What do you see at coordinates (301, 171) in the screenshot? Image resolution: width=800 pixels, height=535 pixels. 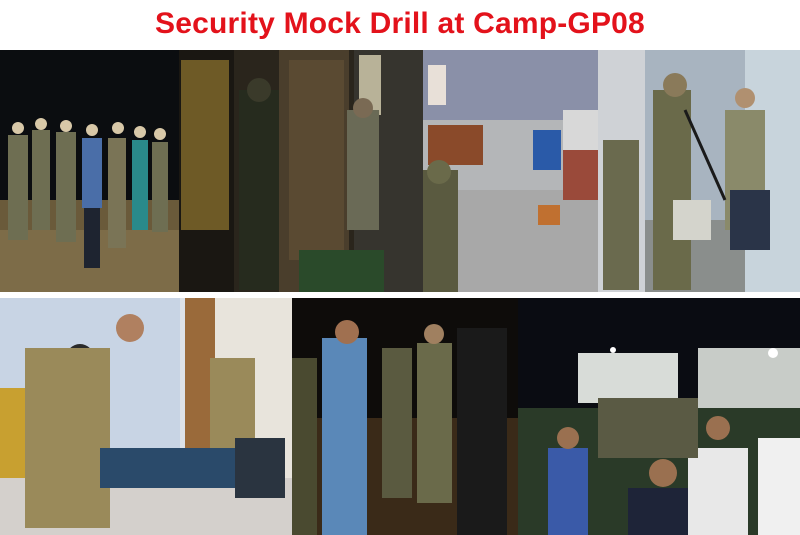 I see `doorway-entry-photo` at bounding box center [301, 171].